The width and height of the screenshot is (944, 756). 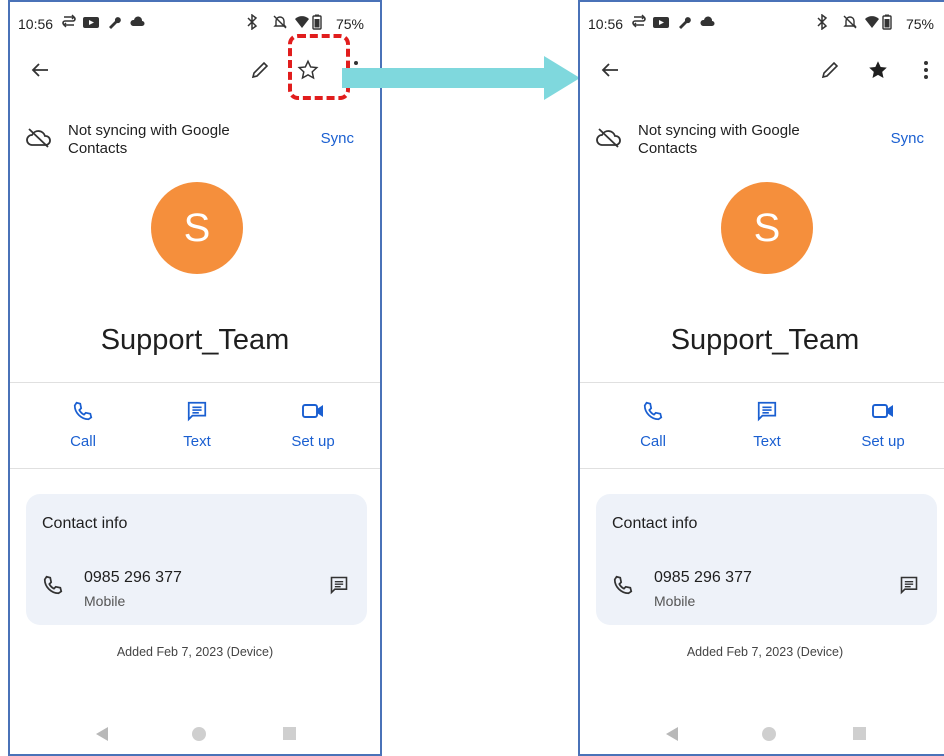 I want to click on more-vert-icon, so click(x=926, y=70).